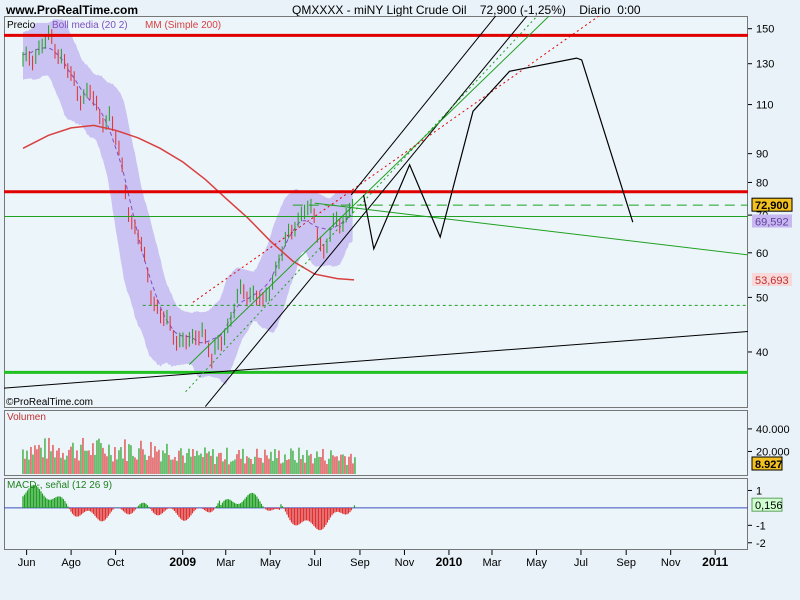 This screenshot has width=800, height=600. Describe the element at coordinates (115, 563) in the screenshot. I see `x-tick-label: Oct` at that location.